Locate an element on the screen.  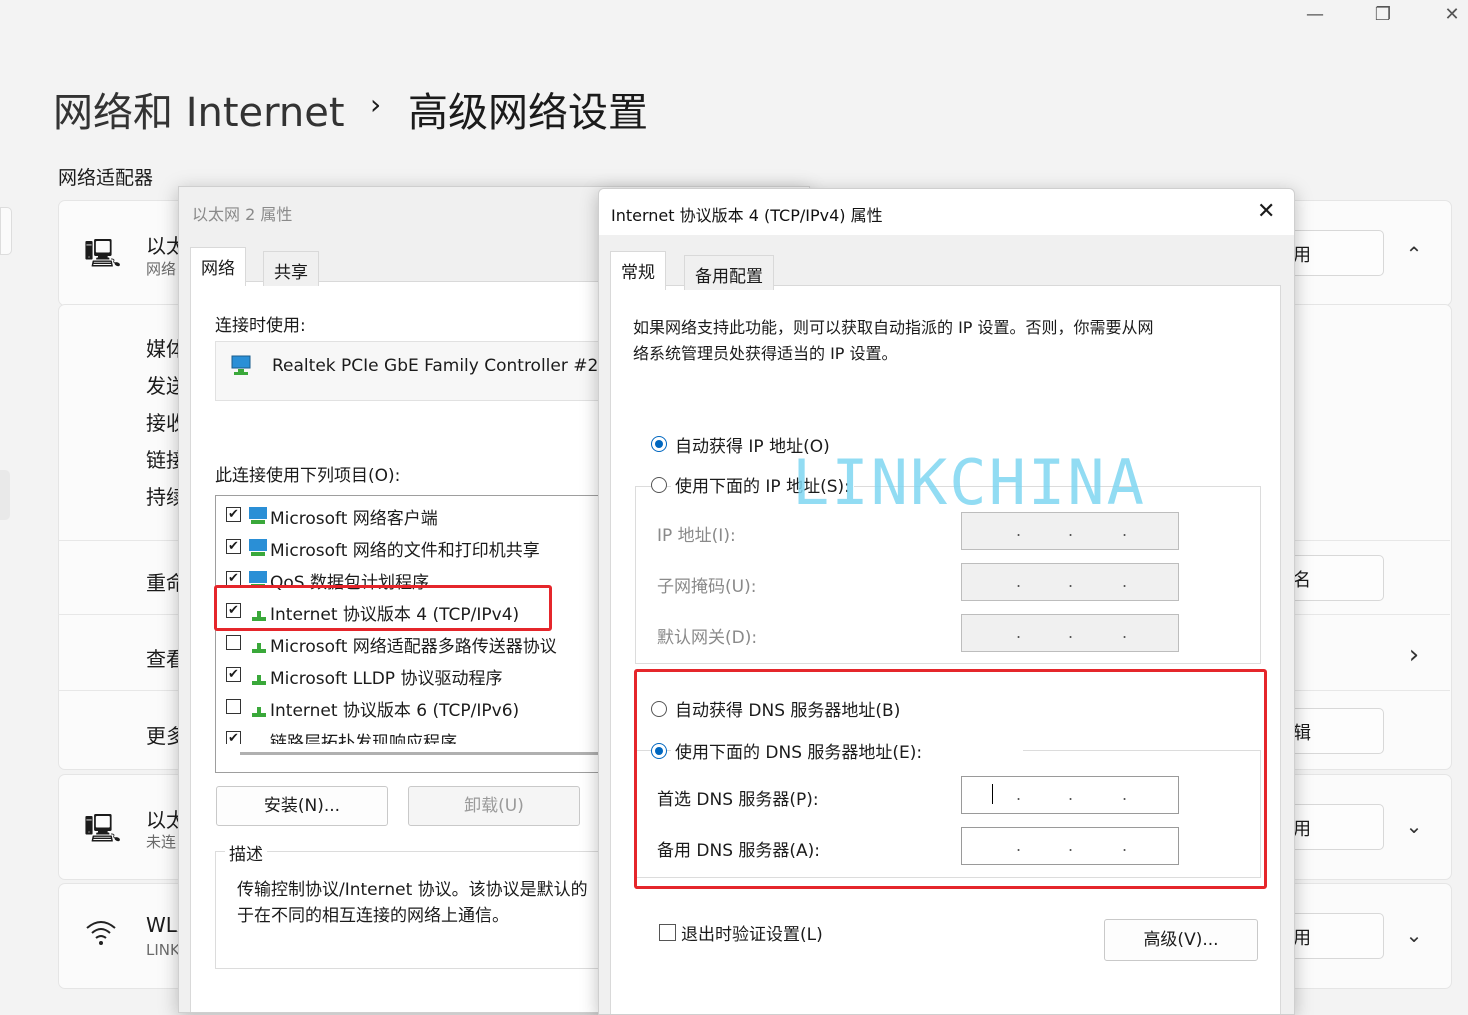
validate-checkbox is located at coordinates (667, 932).